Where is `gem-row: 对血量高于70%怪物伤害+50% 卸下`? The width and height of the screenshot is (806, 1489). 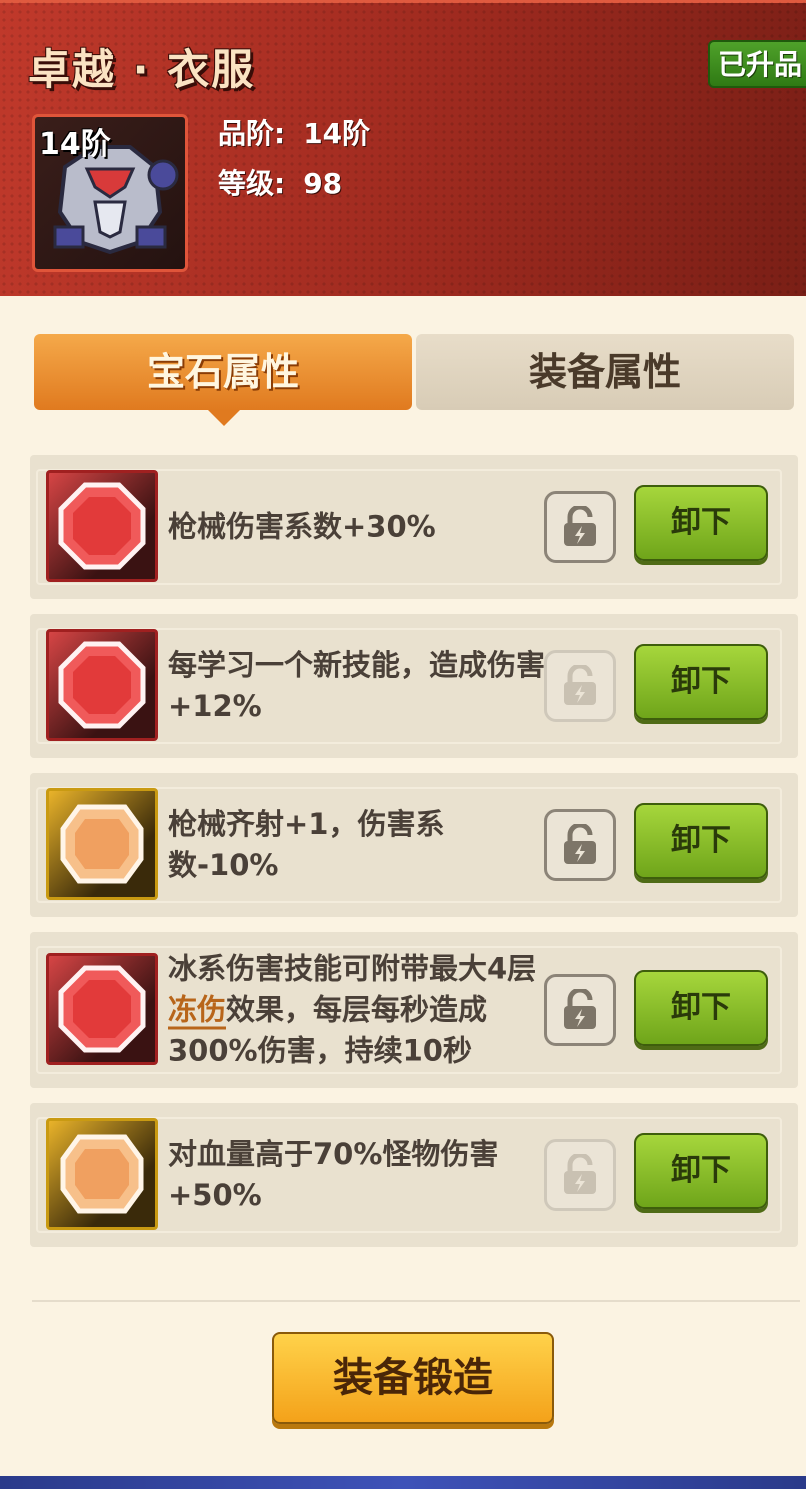
gem-row: 对血量高于70%怪物伤害+50% 卸下 is located at coordinates (414, 1175).